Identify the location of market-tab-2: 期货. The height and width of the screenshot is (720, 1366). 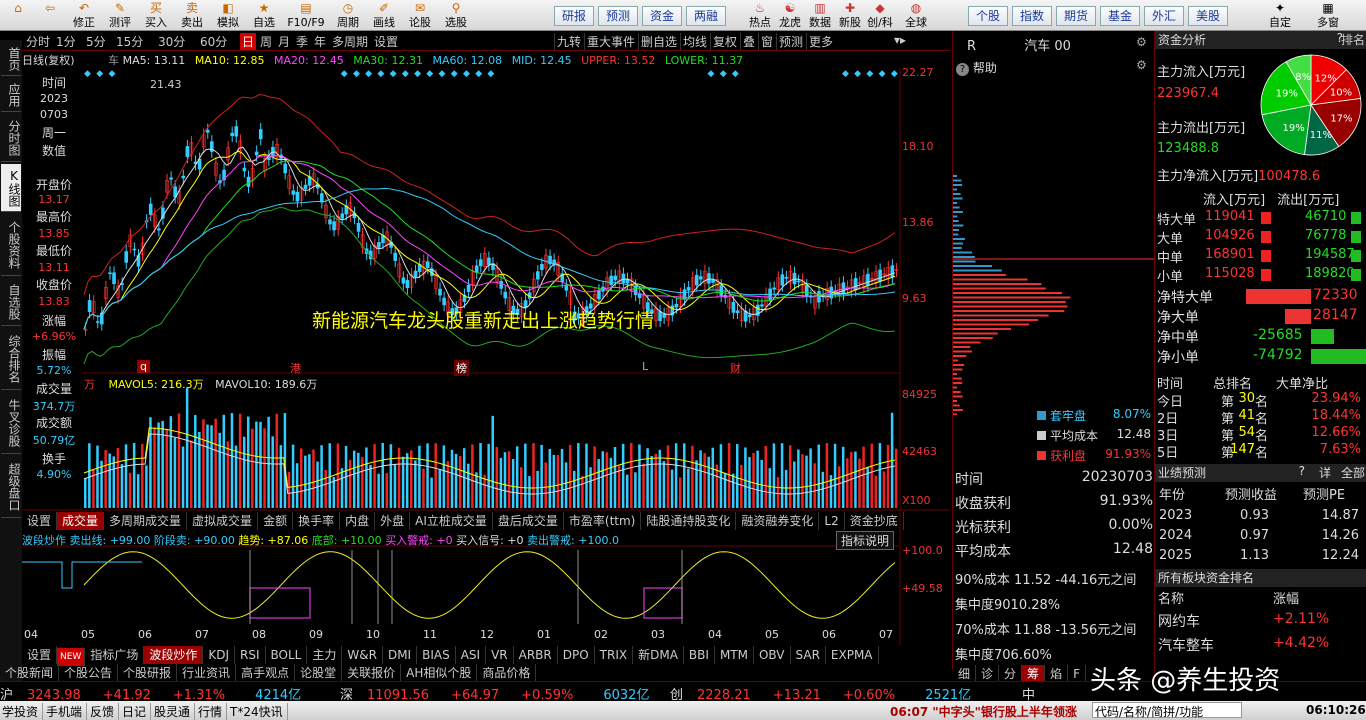
(1076, 16).